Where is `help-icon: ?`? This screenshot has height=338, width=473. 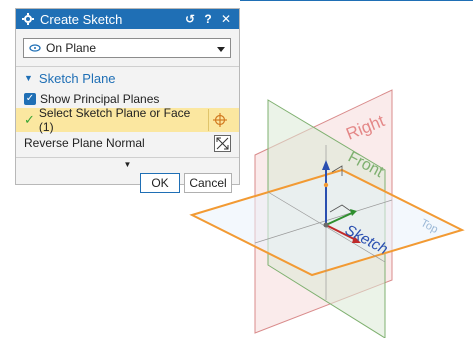 help-icon: ? is located at coordinates (208, 19).